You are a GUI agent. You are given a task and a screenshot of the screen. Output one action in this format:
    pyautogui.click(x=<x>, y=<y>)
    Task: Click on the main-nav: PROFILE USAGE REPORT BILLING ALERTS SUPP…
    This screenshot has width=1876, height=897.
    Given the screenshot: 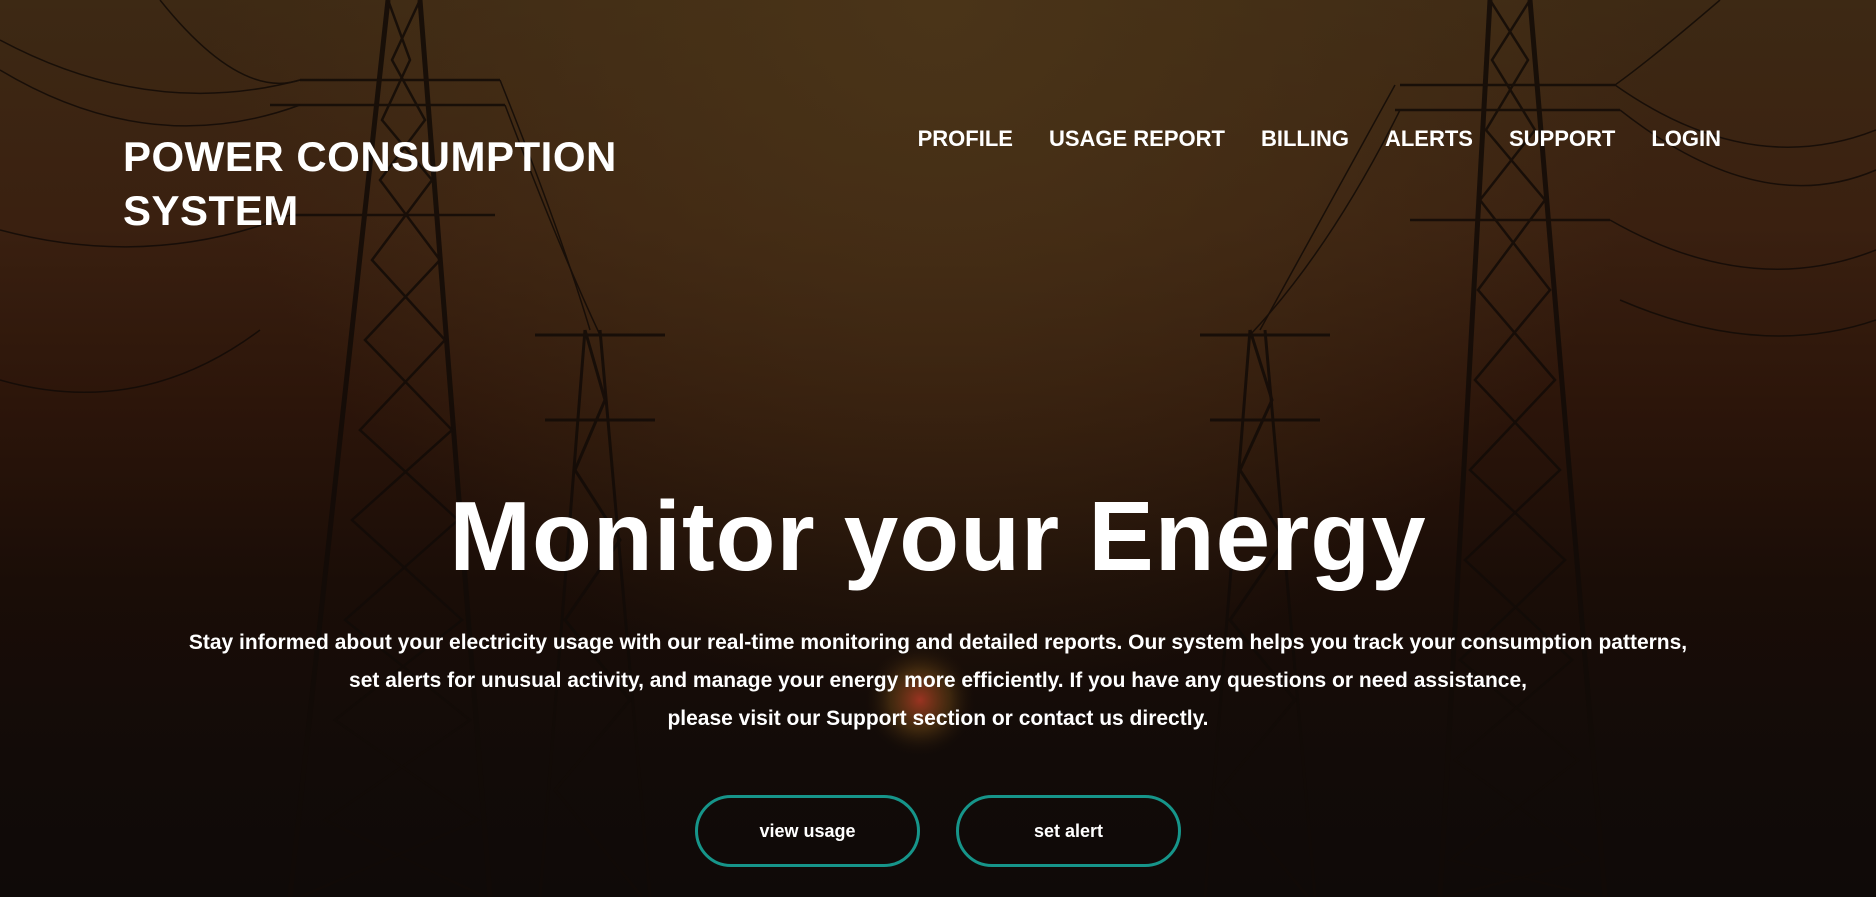 What is the action you would take?
    pyautogui.click(x=1319, y=139)
    